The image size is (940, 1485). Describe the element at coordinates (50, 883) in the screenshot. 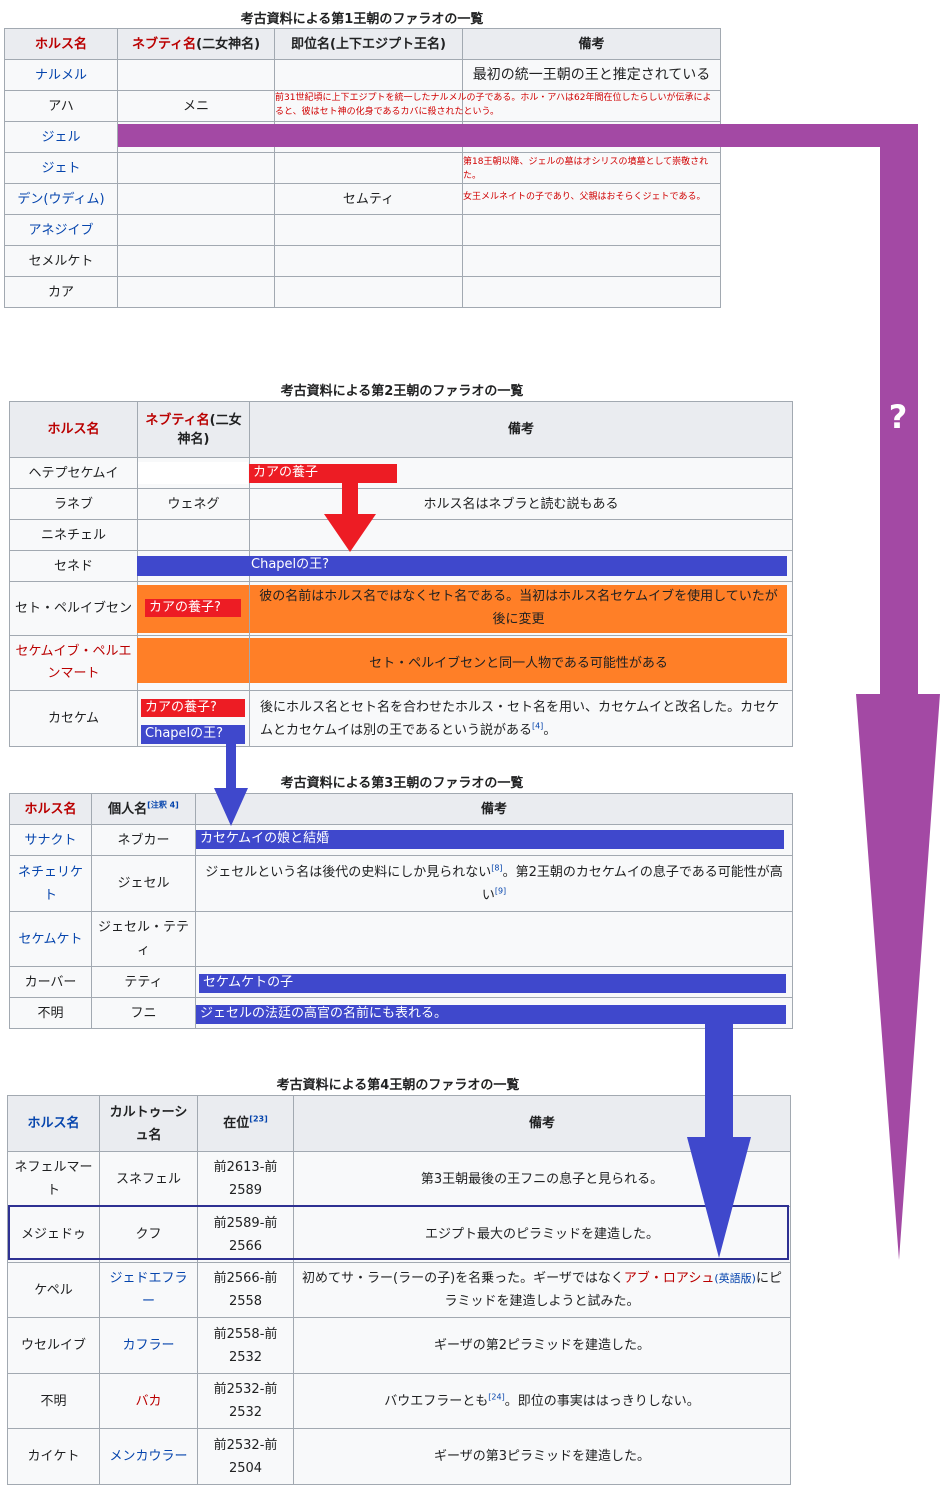

I see `horus-link: ネチェリケト` at that location.